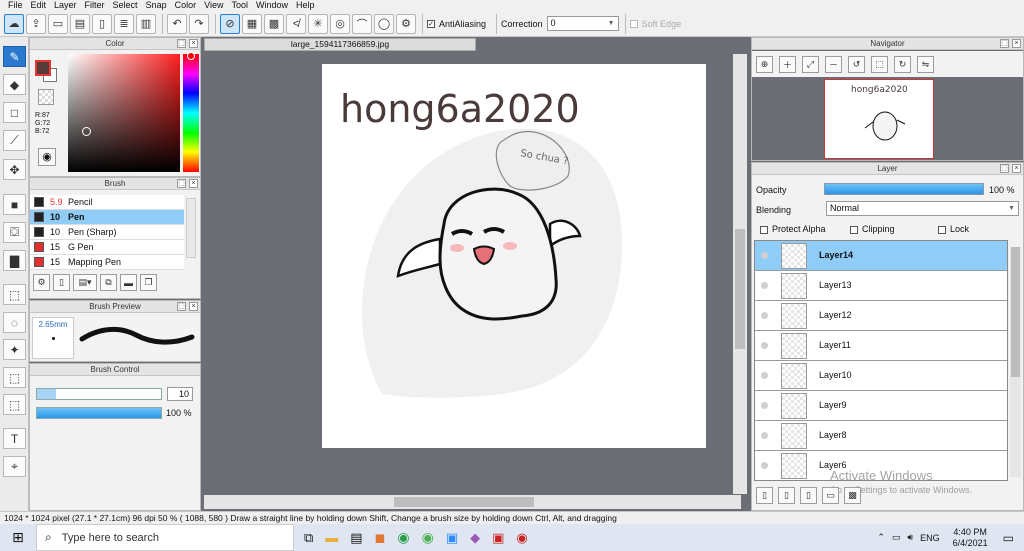 This screenshot has height=551, width=1024. I want to click on protect-alpha-option: Protect Alpha, so click(793, 229).